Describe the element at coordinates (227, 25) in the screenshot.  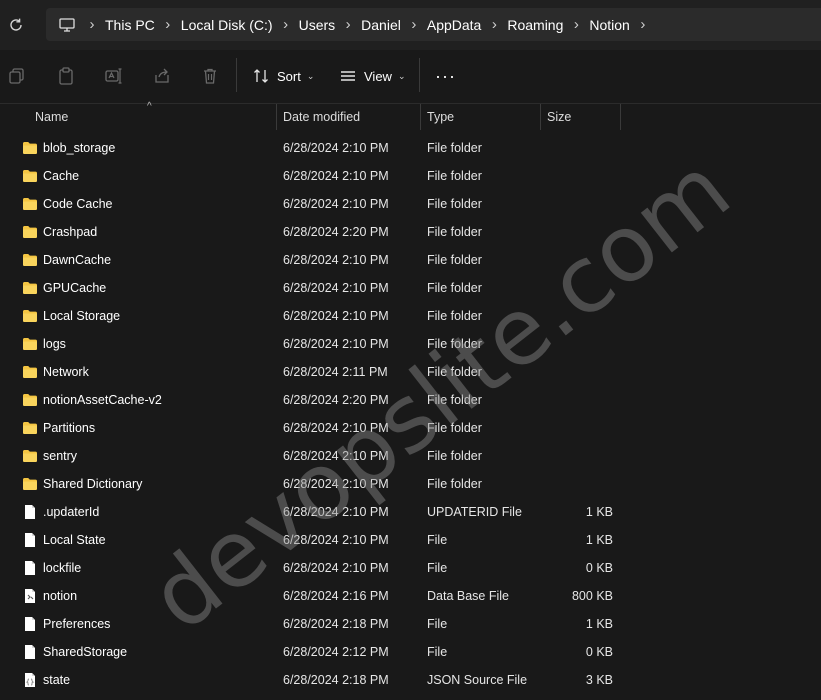
I see `breadcrumb-local-disk: Local Disk (C:)` at that location.